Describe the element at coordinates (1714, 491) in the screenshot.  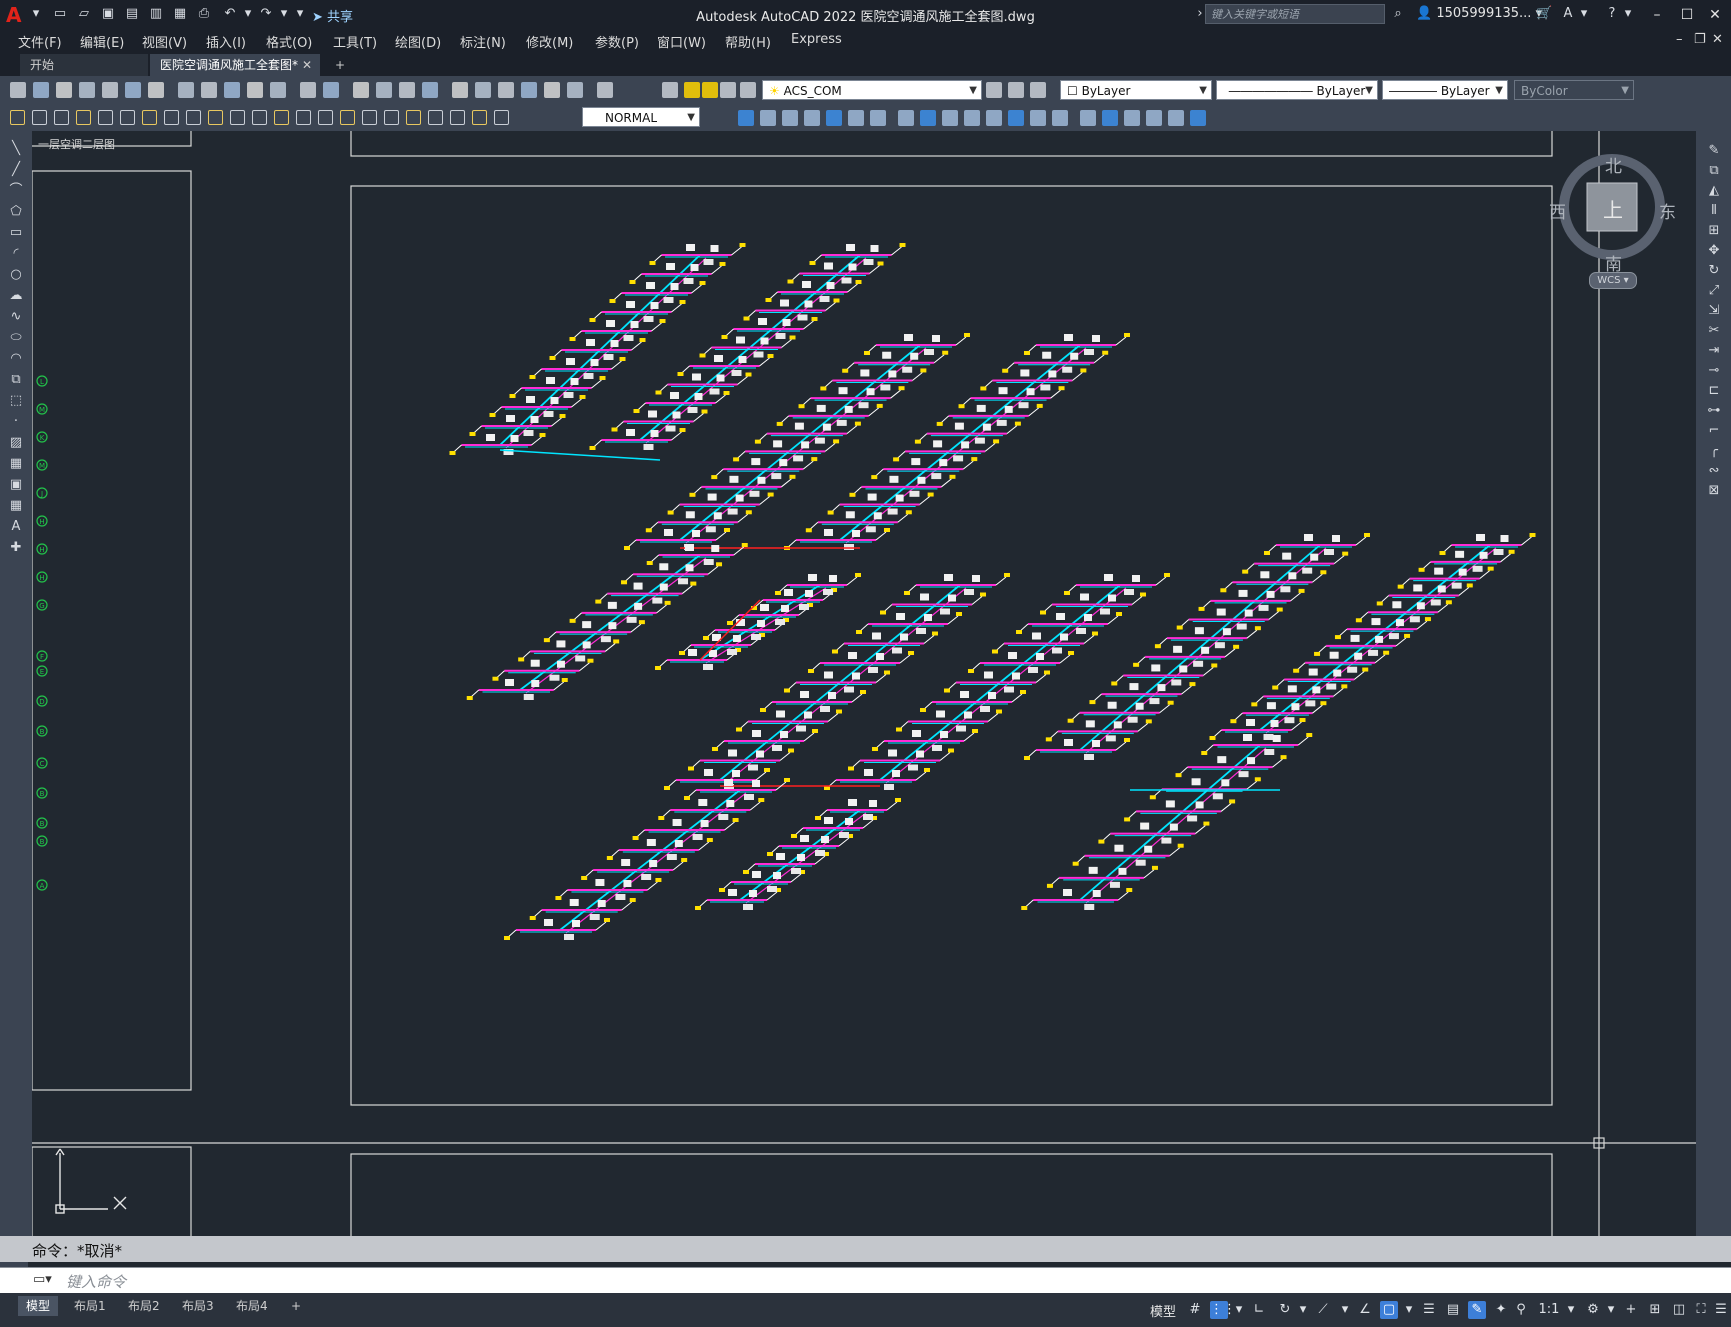
I see `explode-icon: ⊠` at that location.